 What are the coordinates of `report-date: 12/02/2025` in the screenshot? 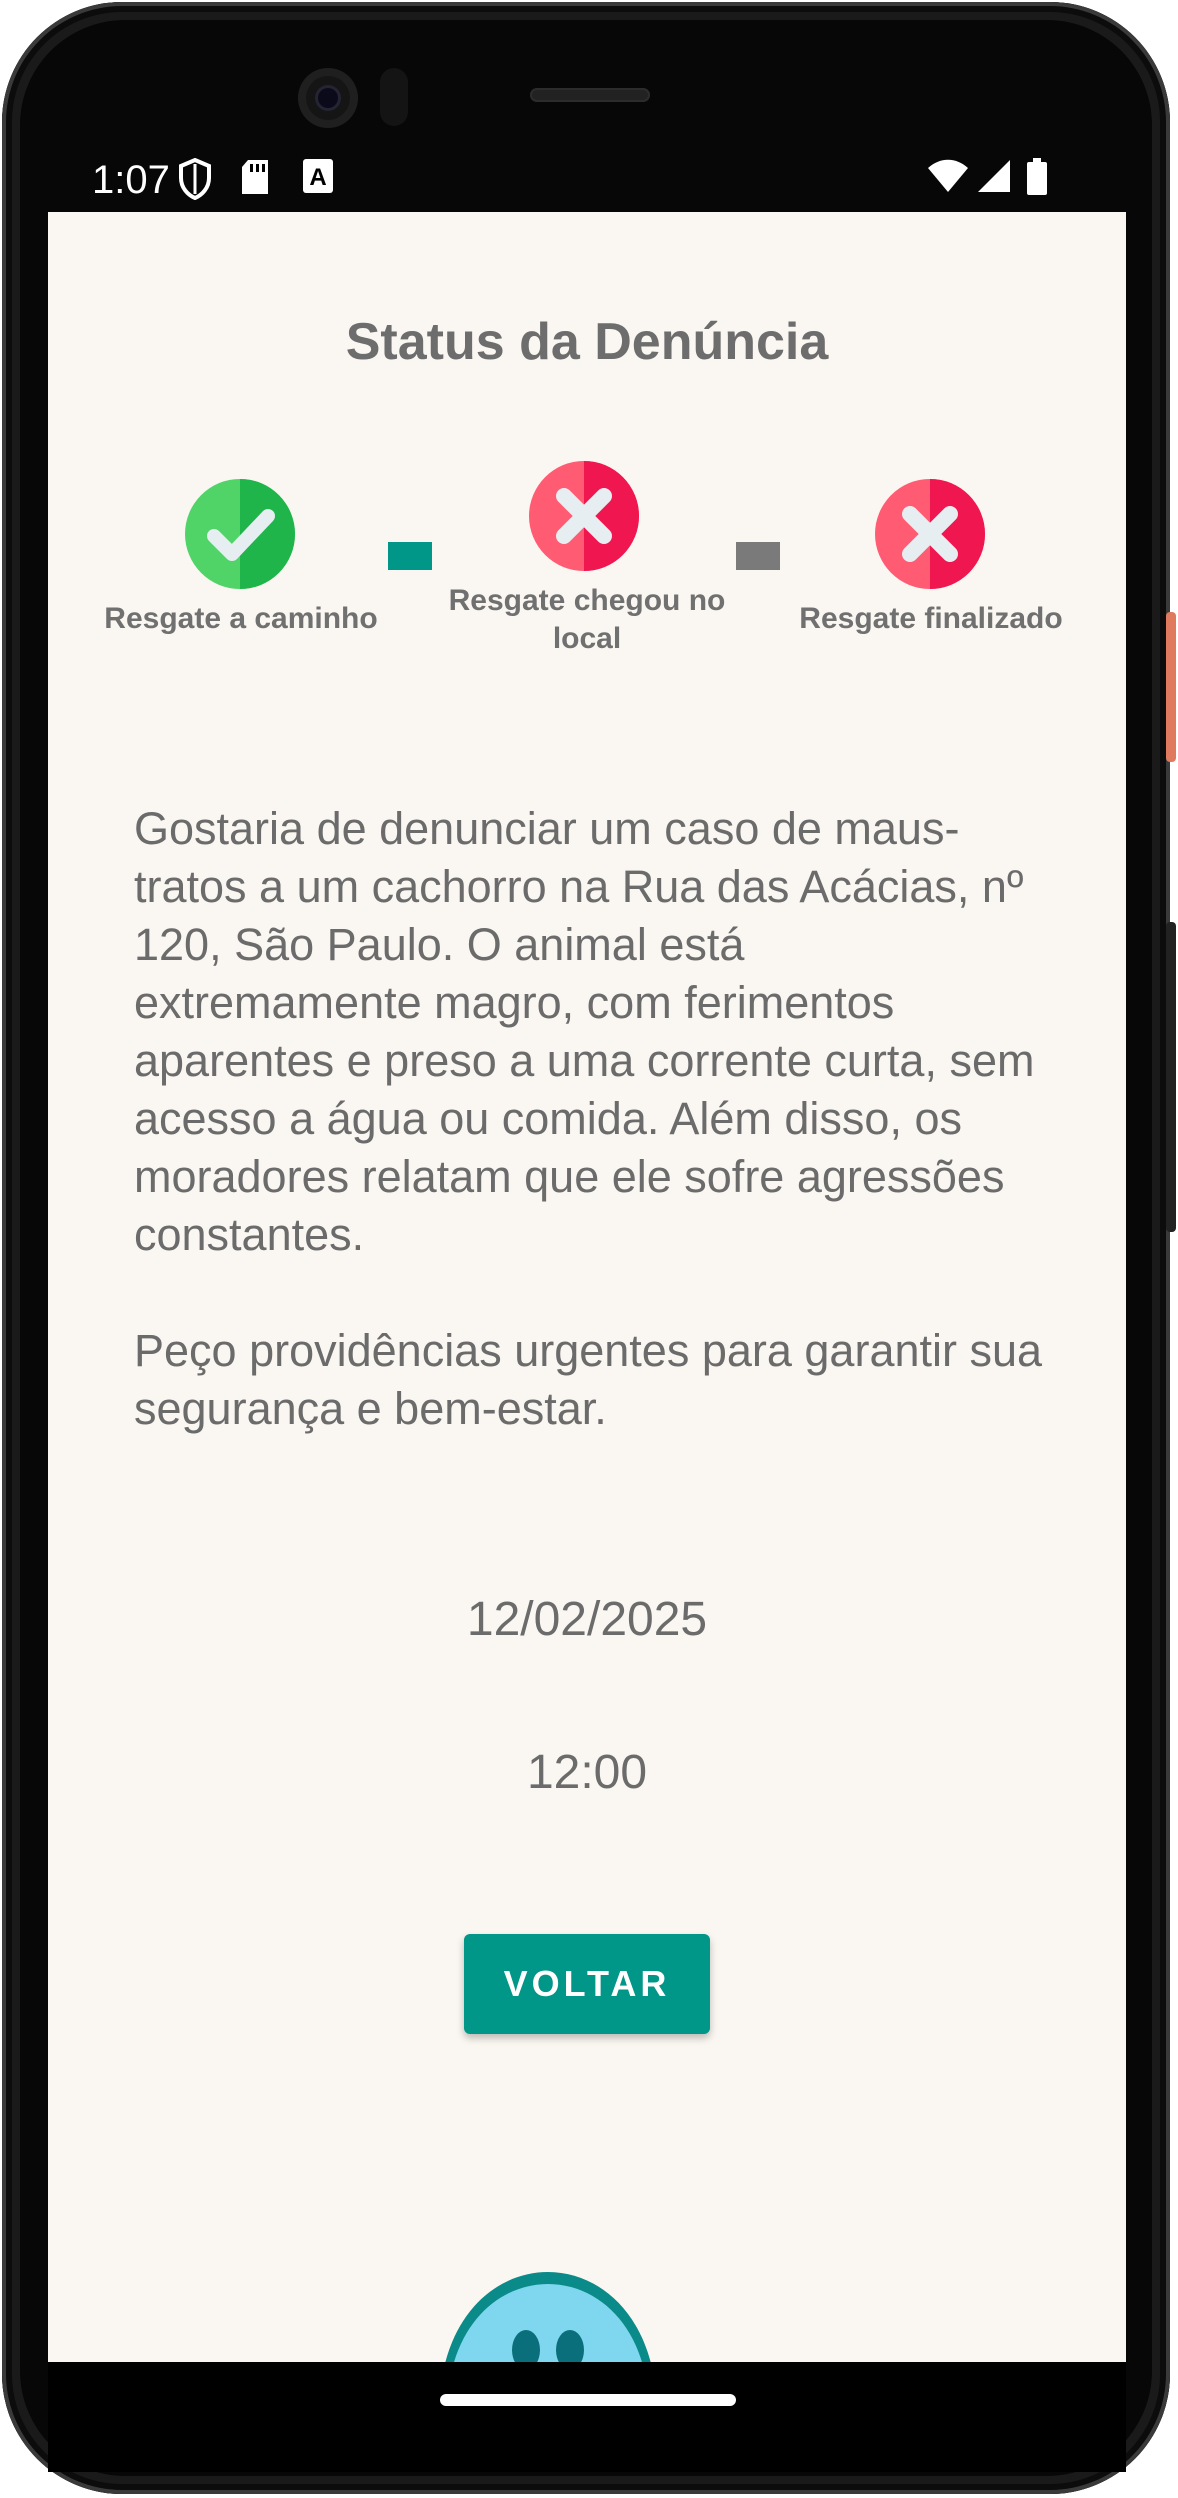 It's located at (587, 1619).